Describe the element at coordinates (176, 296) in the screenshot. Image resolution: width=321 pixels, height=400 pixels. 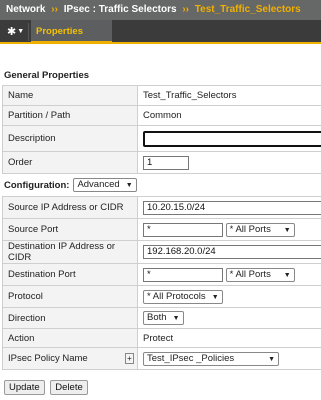
I see `protocol-select-value: * All Protocols` at that location.